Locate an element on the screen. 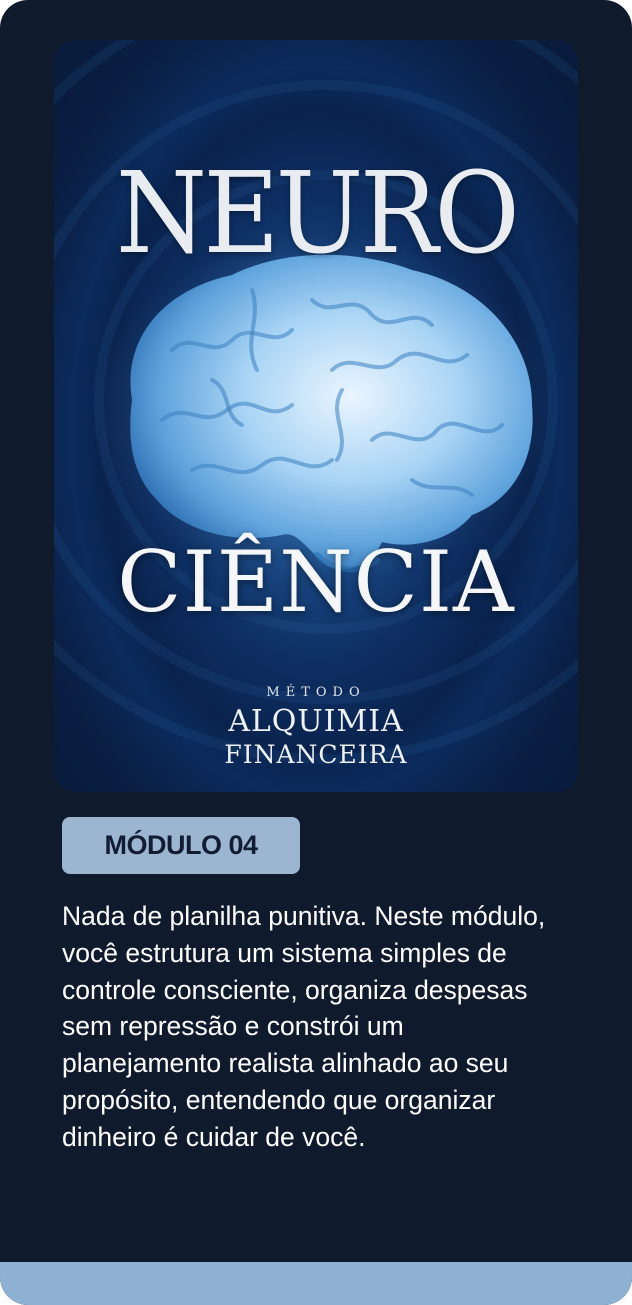 Image resolution: width=632 pixels, height=1305 pixels. cover-brand-name: ALQUIMIA is located at coordinates (316, 721).